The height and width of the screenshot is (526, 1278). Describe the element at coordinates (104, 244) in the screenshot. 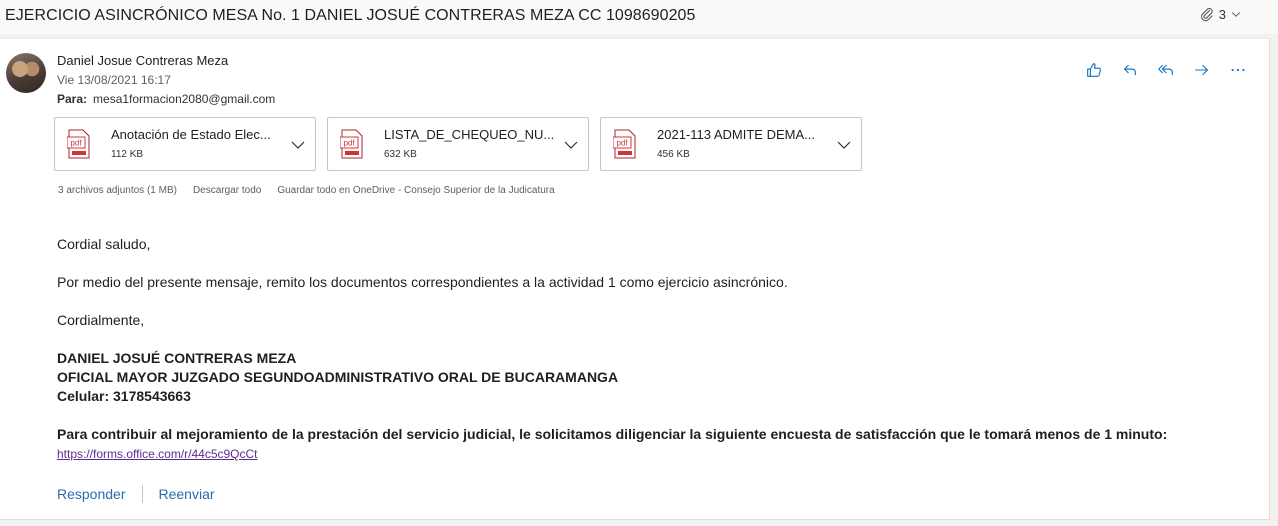

I see `greeting: Cordial saludo,` at that location.